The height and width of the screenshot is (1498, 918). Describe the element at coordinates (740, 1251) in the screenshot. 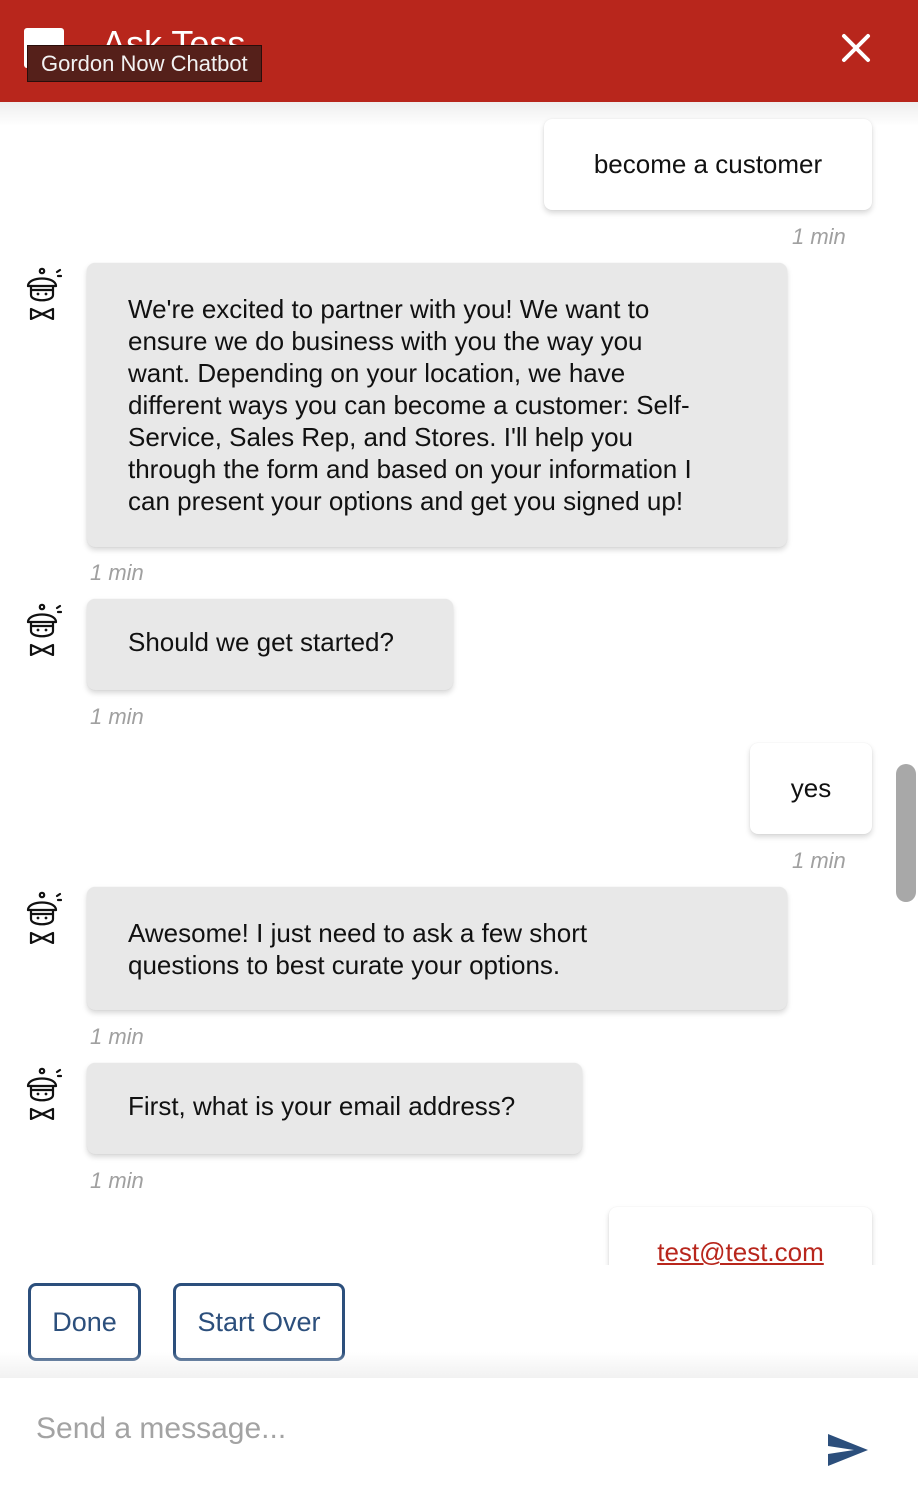

I see `email-link: test@test.com` at that location.